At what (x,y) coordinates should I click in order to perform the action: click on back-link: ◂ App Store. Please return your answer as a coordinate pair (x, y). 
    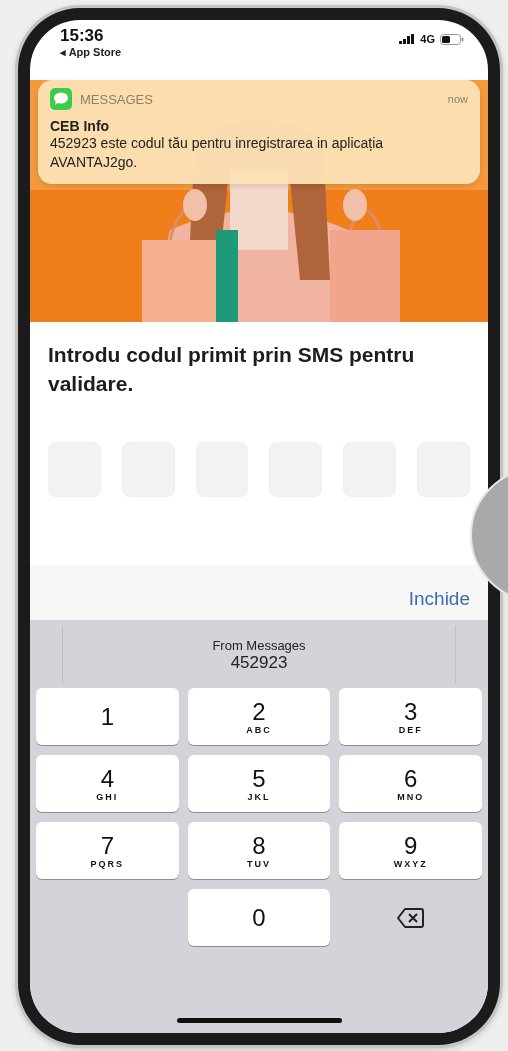
    Looking at the image, I should click on (91, 52).